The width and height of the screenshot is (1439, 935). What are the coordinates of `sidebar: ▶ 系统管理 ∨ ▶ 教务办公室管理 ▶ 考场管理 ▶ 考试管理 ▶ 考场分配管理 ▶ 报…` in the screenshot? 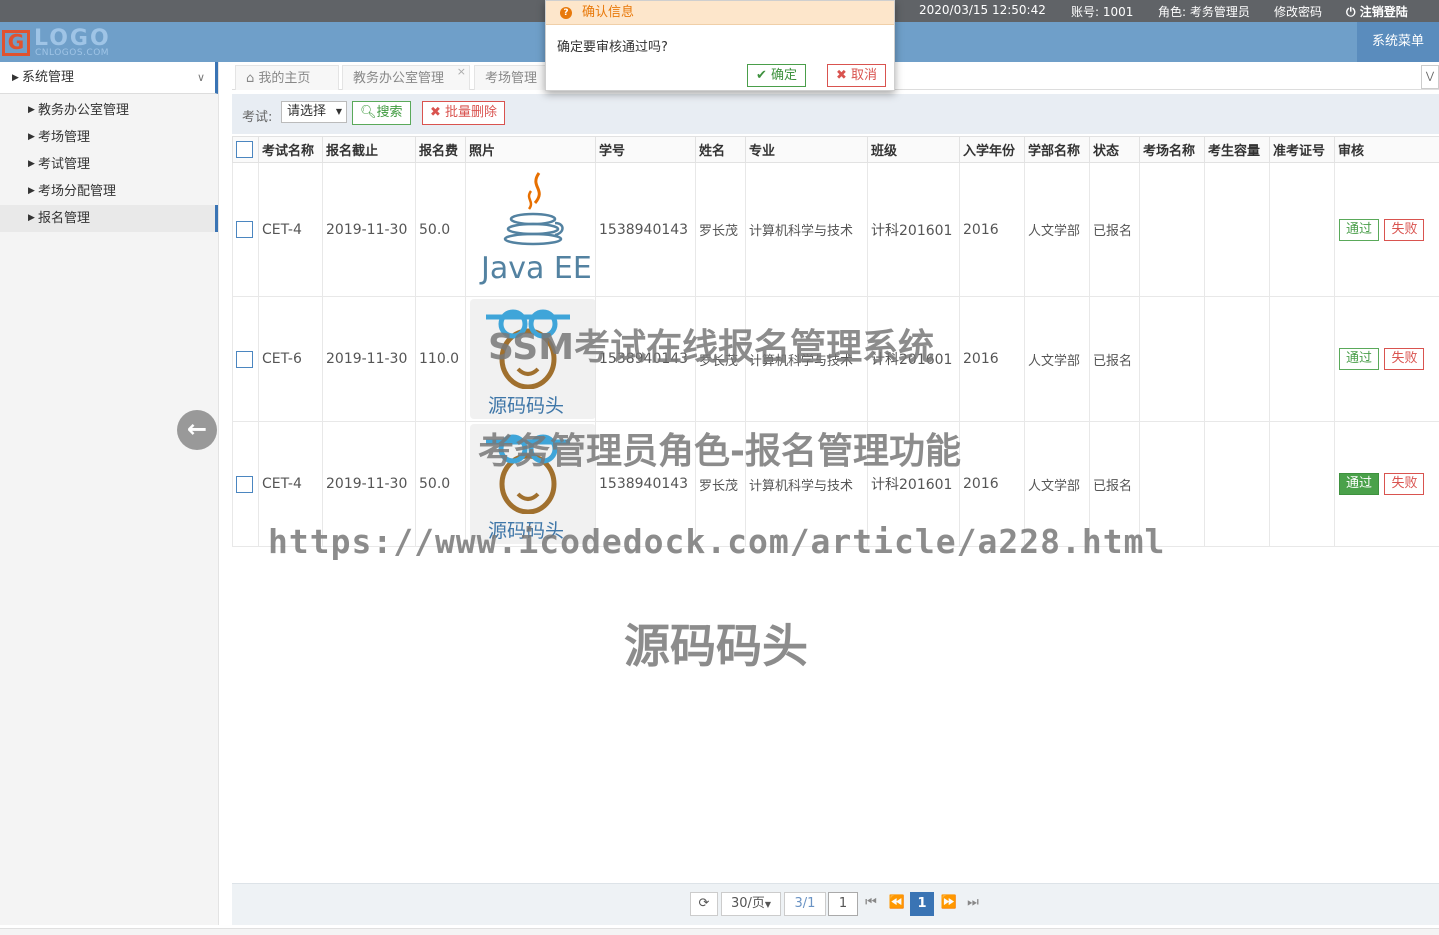 It's located at (109, 493).